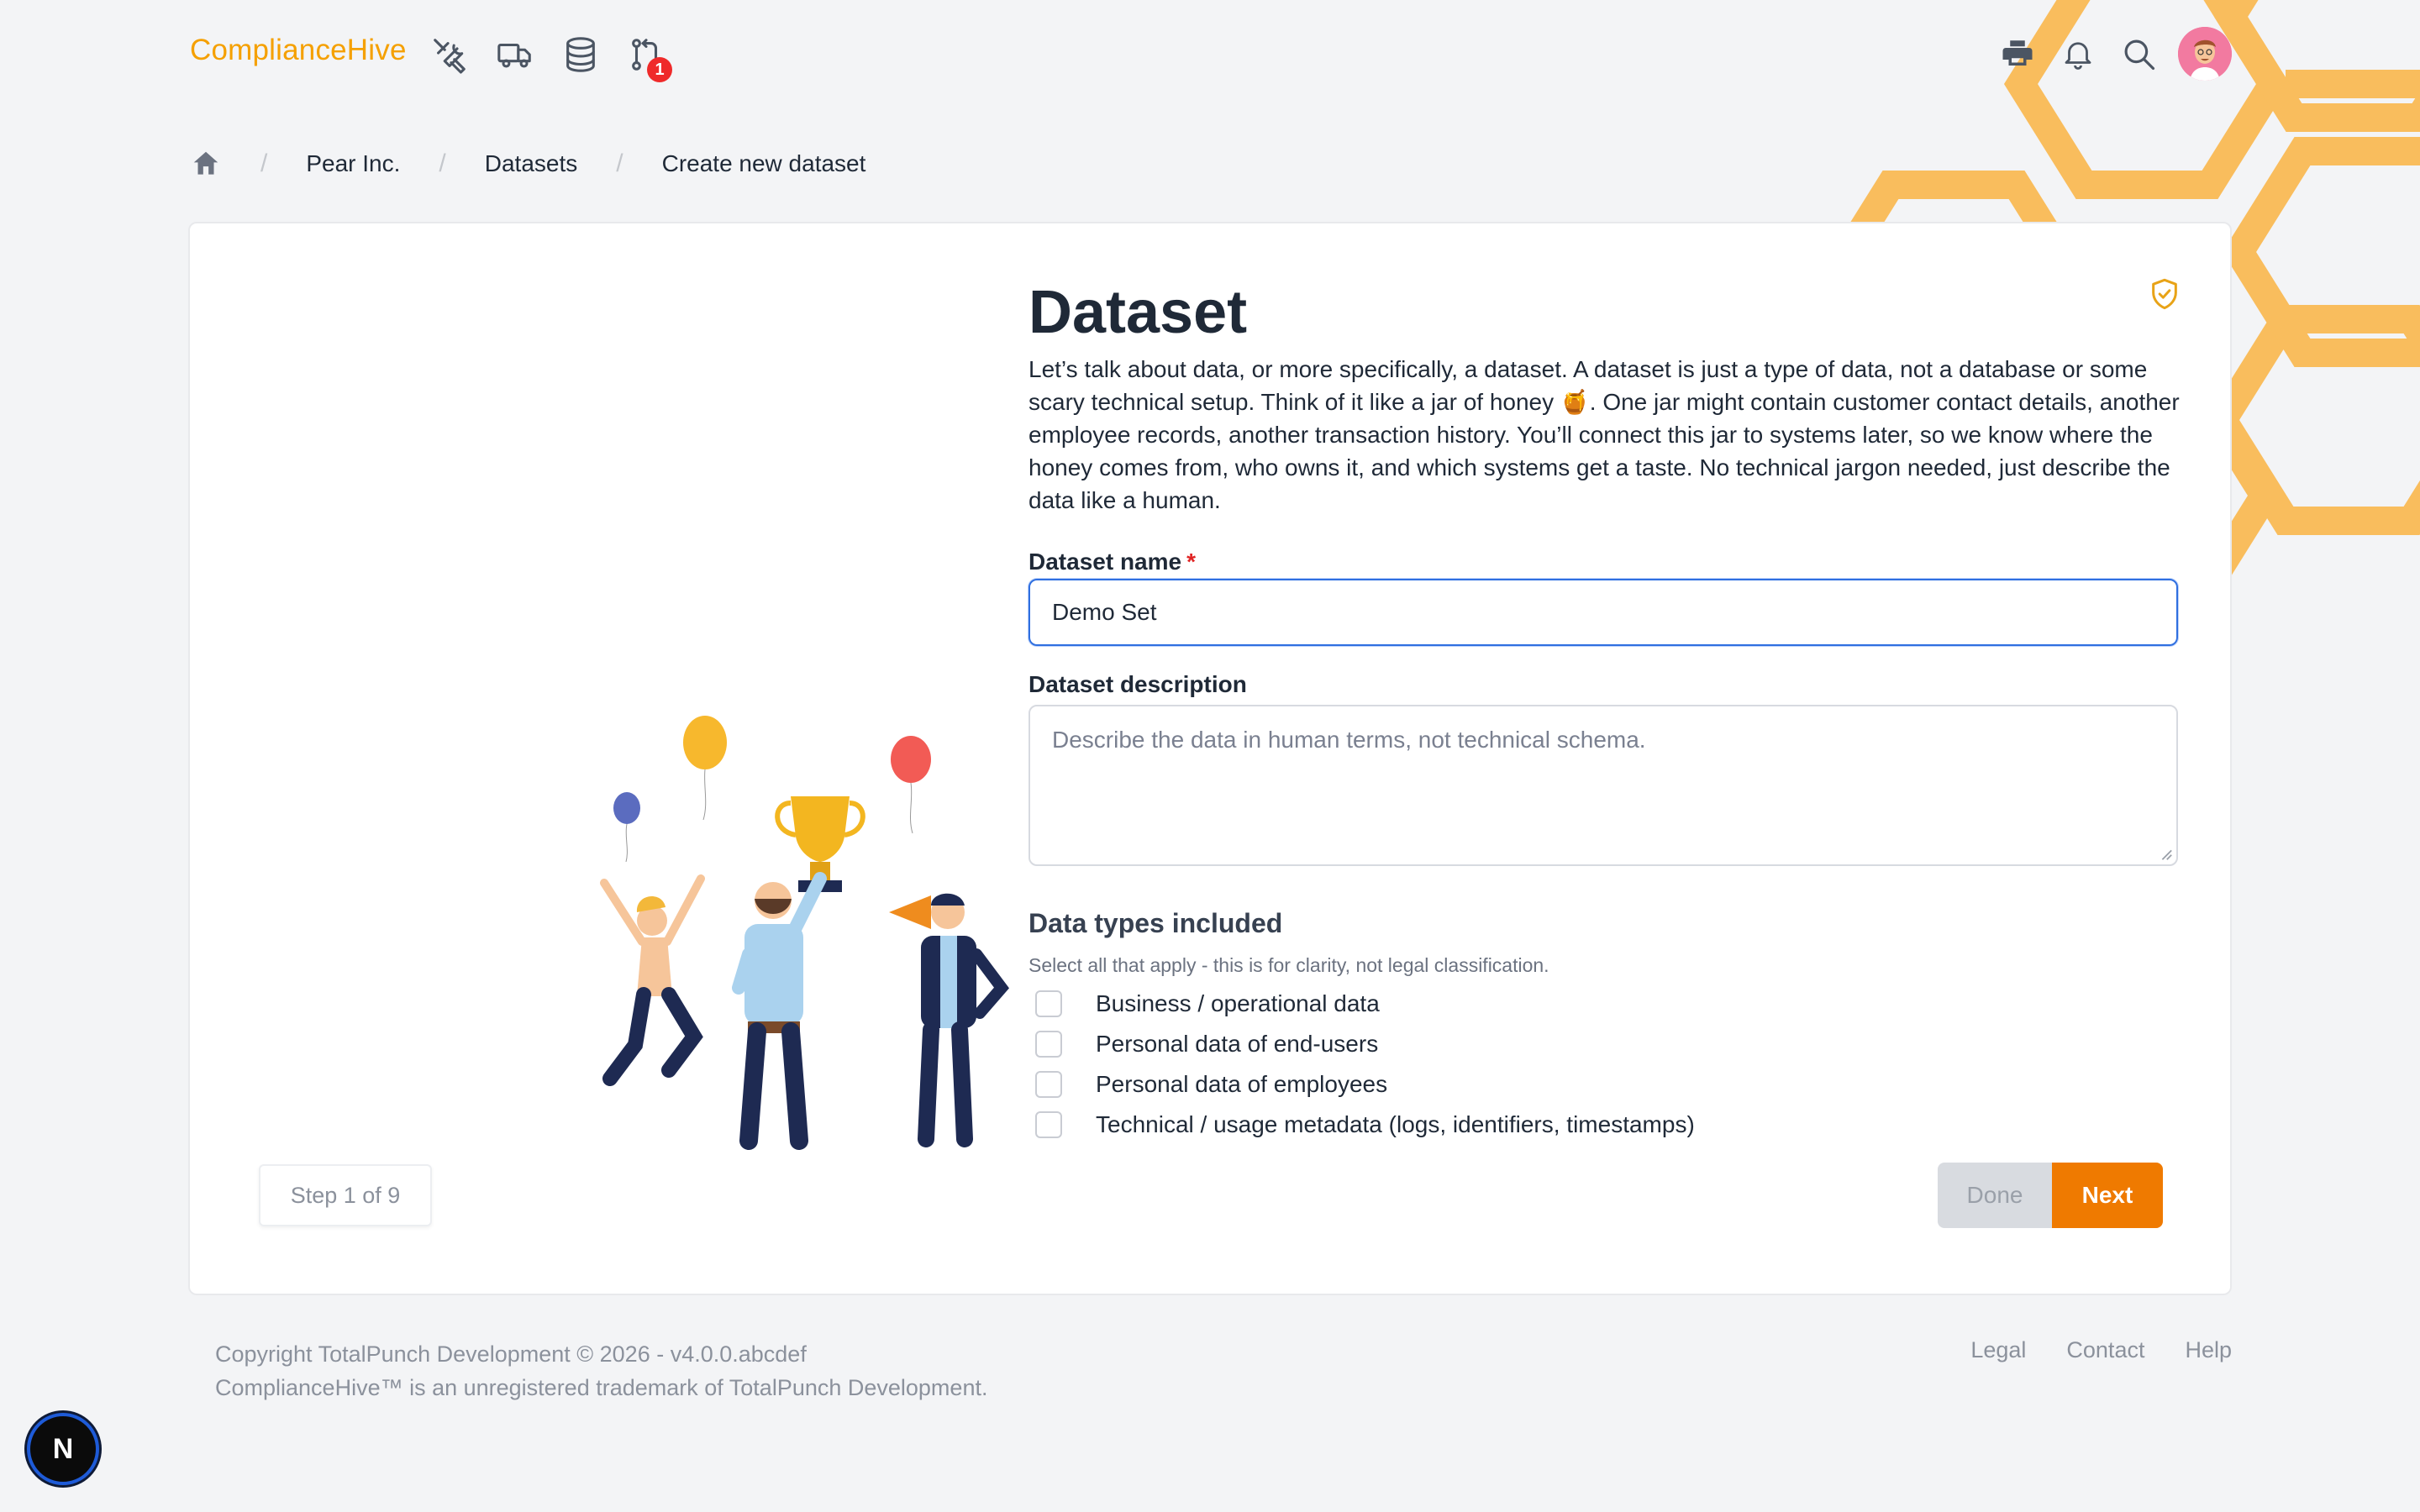 The width and height of the screenshot is (2420, 1512). Describe the element at coordinates (659, 69) in the screenshot. I see `notification-badge: 1` at that location.